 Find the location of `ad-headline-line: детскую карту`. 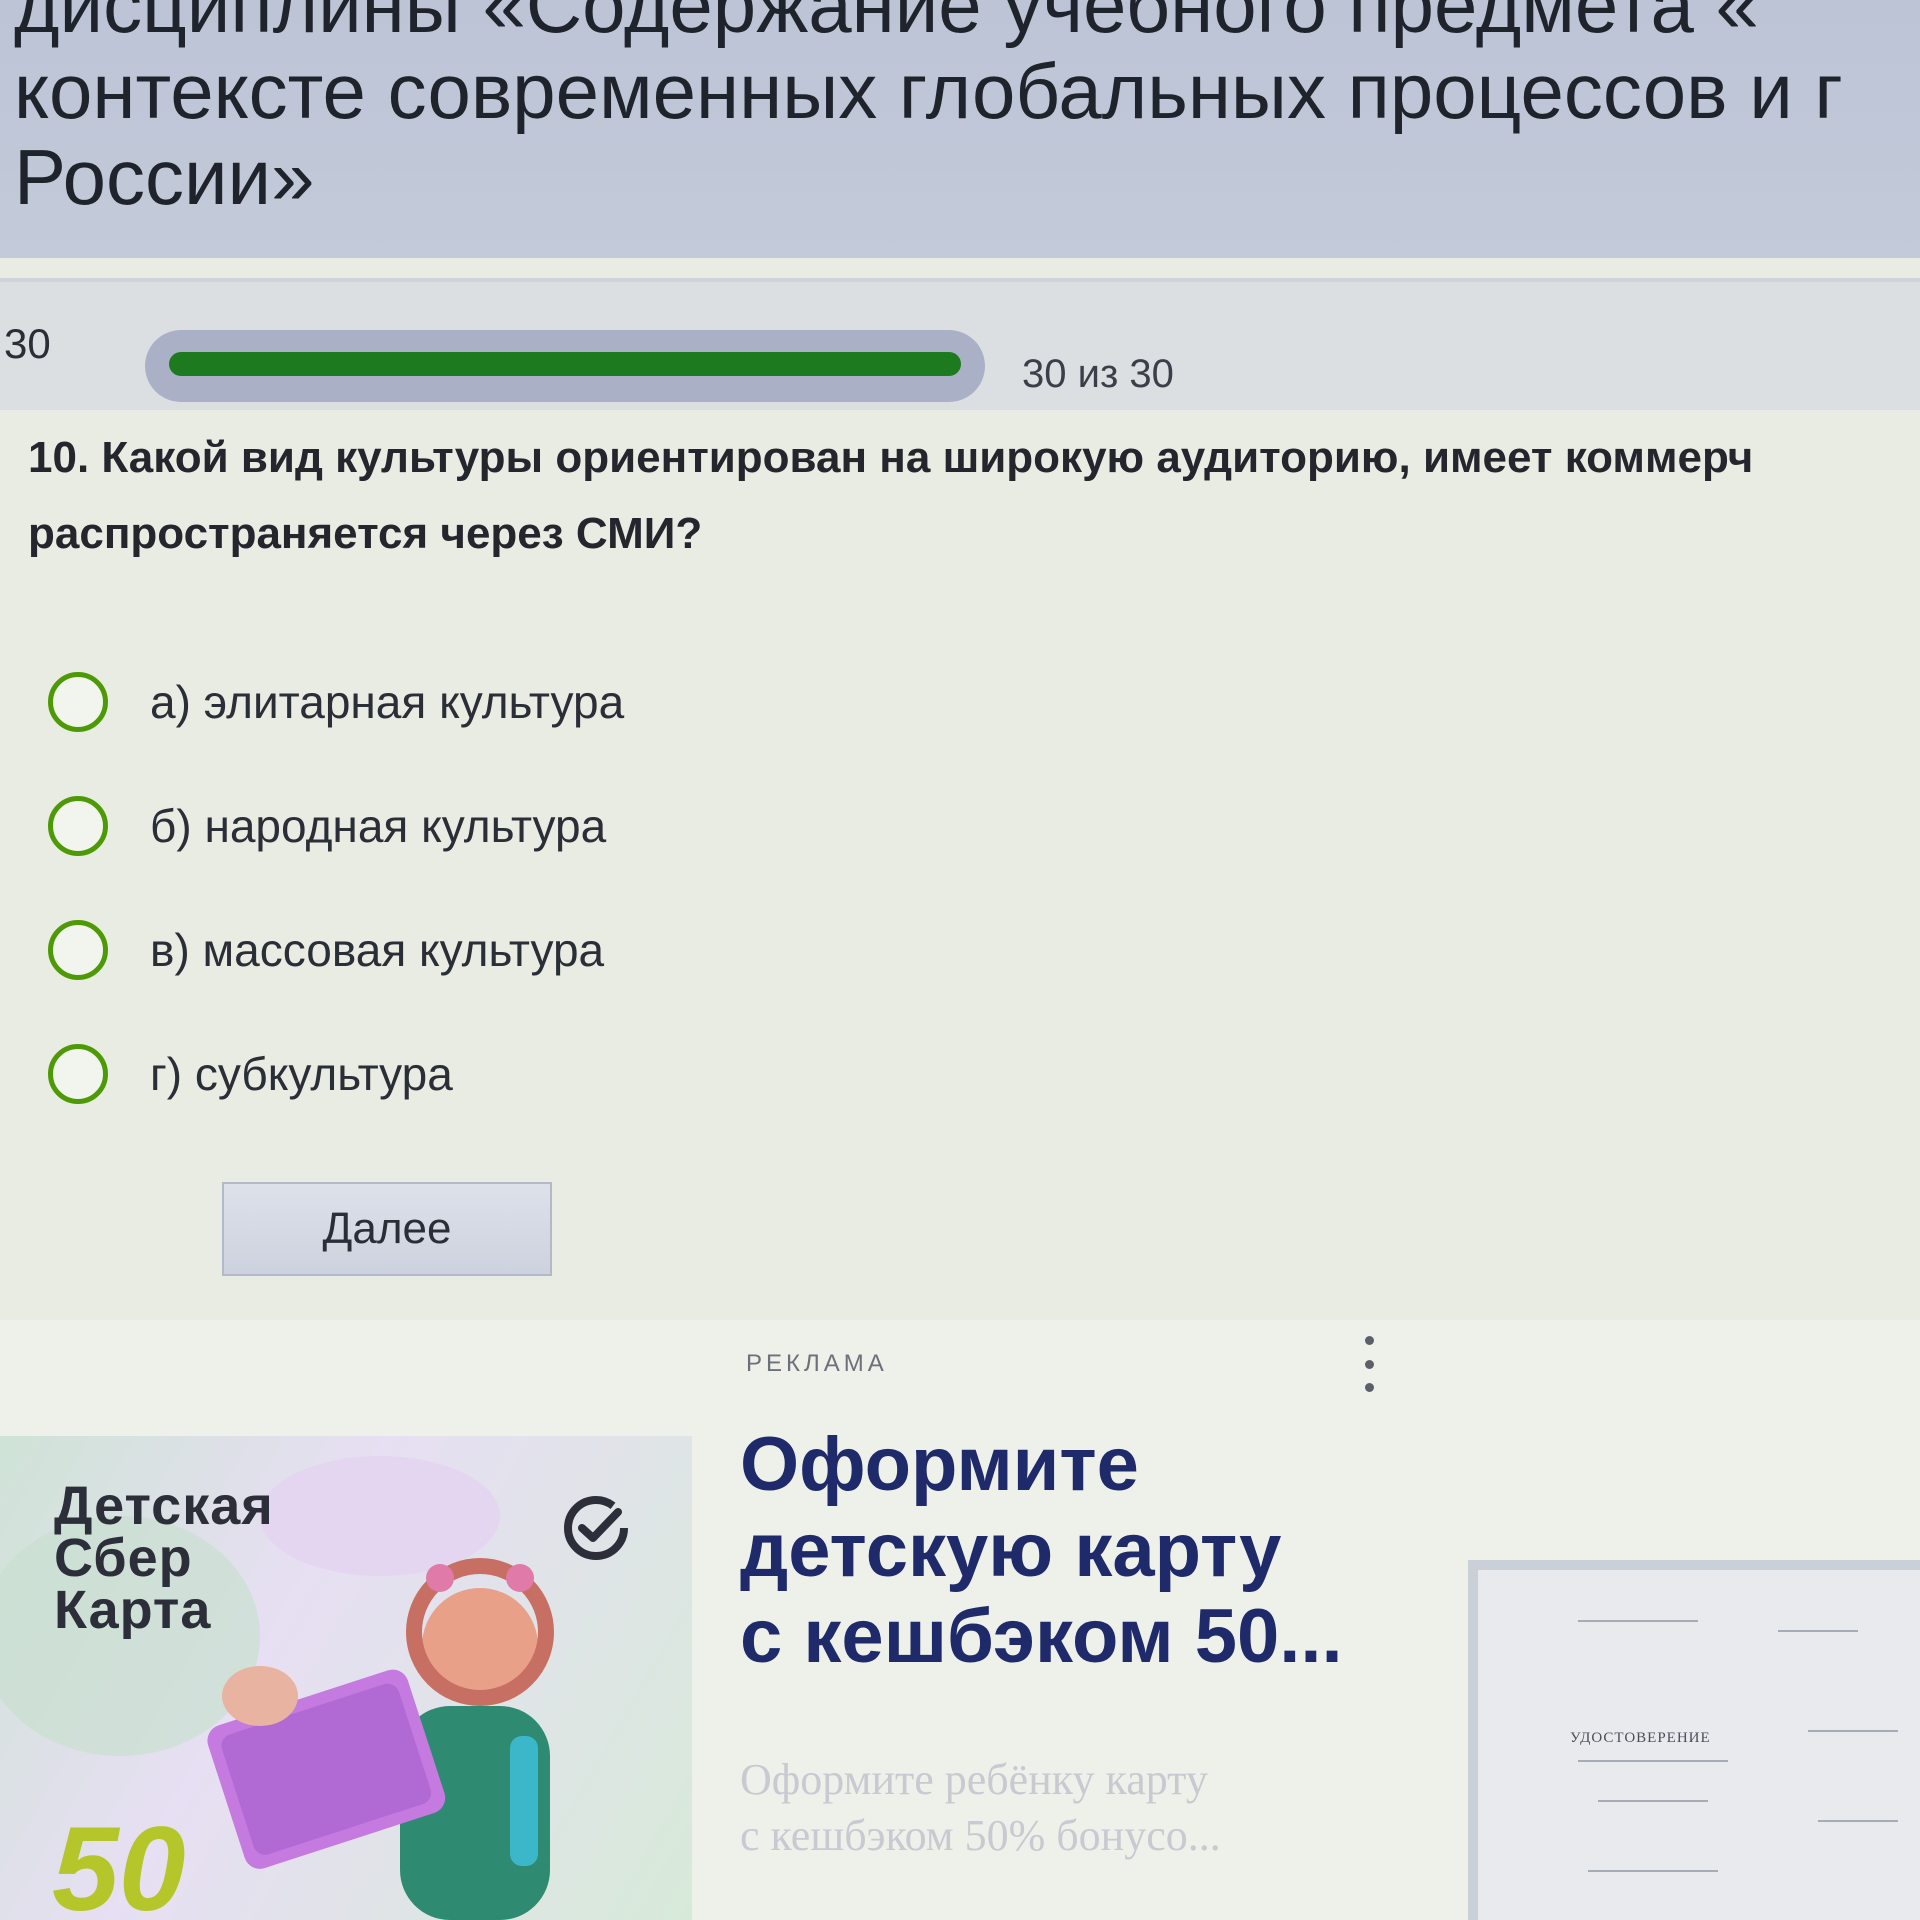

ad-headline-line: детскую карту is located at coordinates (1041, 1551).